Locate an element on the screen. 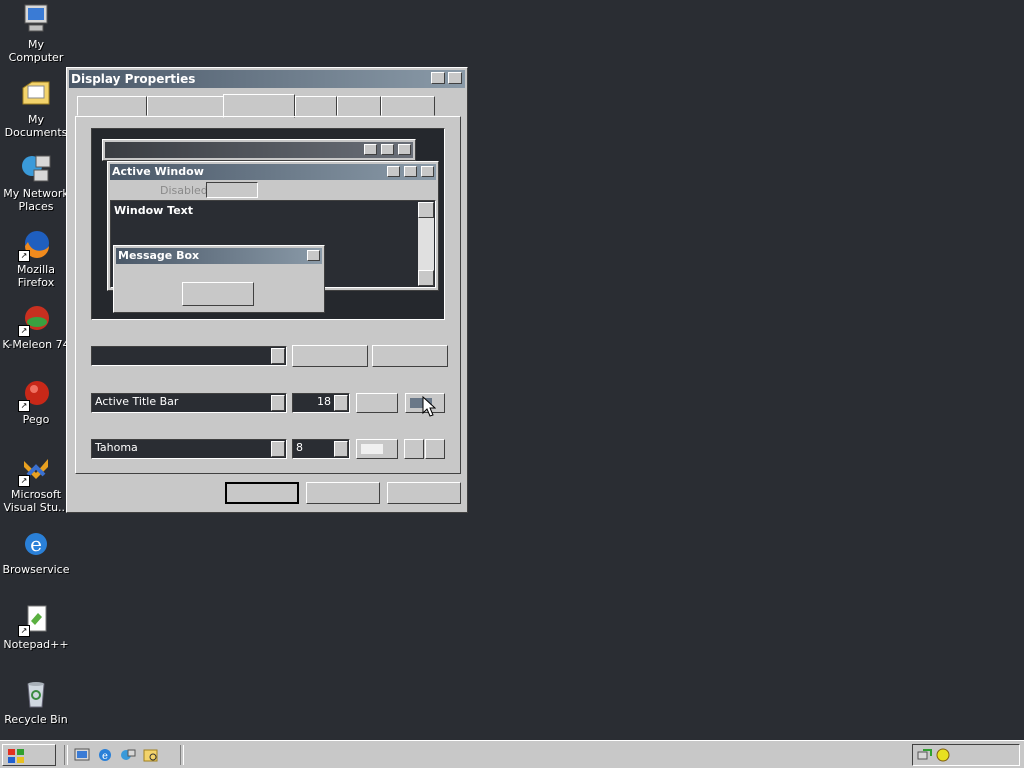 Image resolution: width=1024 pixels, height=768 pixels. apply-button is located at coordinates (424, 493).